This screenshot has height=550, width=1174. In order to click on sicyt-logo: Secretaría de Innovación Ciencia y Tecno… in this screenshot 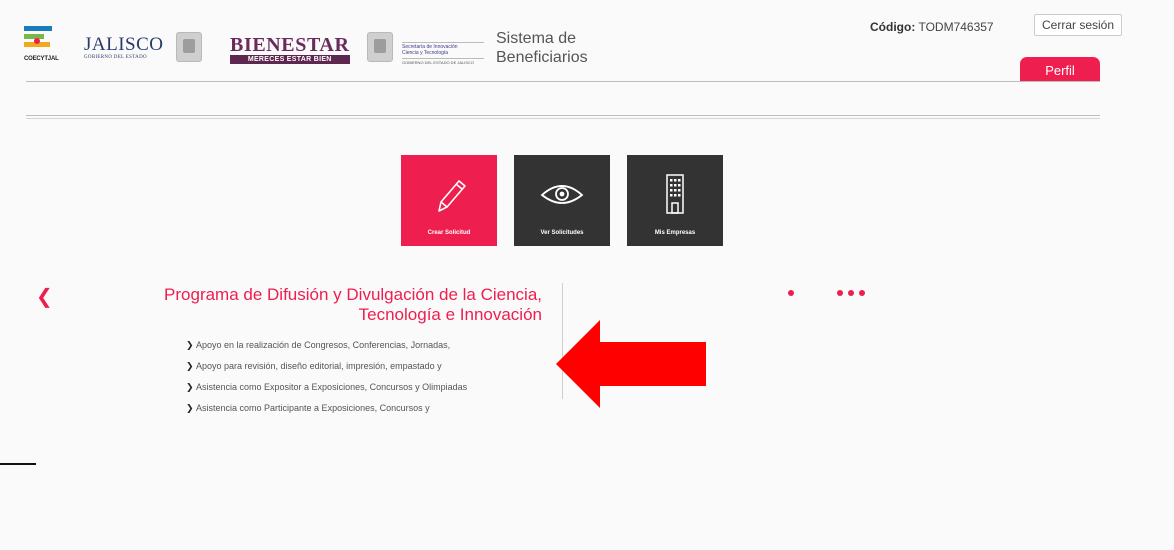, I will do `click(443, 53)`.